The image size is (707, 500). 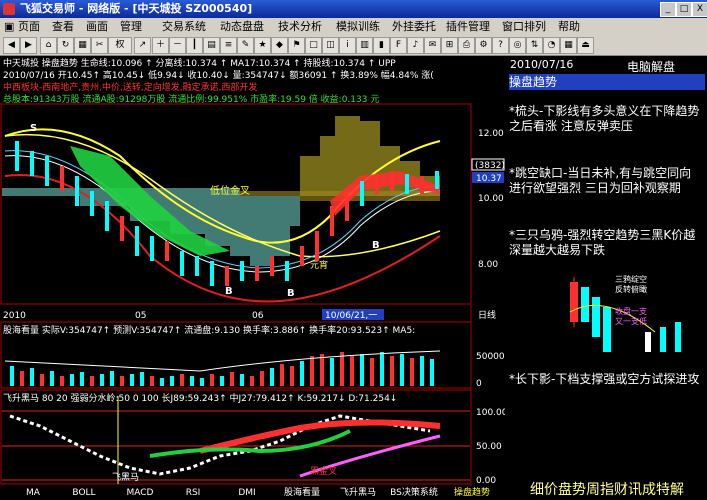 I want to click on menu-manage: 管理, so click(x=131, y=26).